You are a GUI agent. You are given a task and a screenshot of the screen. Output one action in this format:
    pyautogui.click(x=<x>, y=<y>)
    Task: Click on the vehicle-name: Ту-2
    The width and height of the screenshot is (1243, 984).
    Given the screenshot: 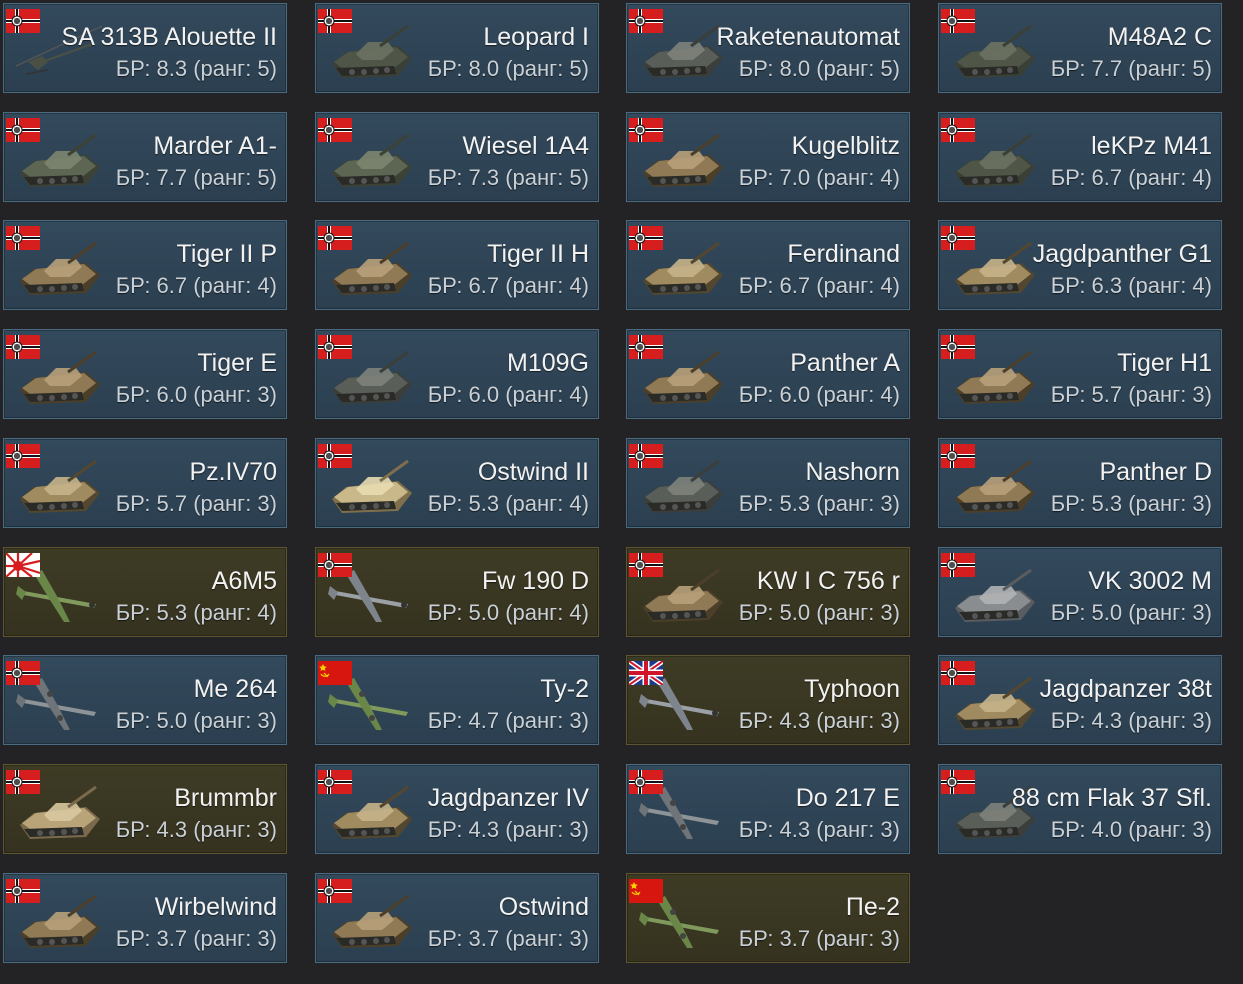 What is the action you would take?
    pyautogui.click(x=564, y=689)
    